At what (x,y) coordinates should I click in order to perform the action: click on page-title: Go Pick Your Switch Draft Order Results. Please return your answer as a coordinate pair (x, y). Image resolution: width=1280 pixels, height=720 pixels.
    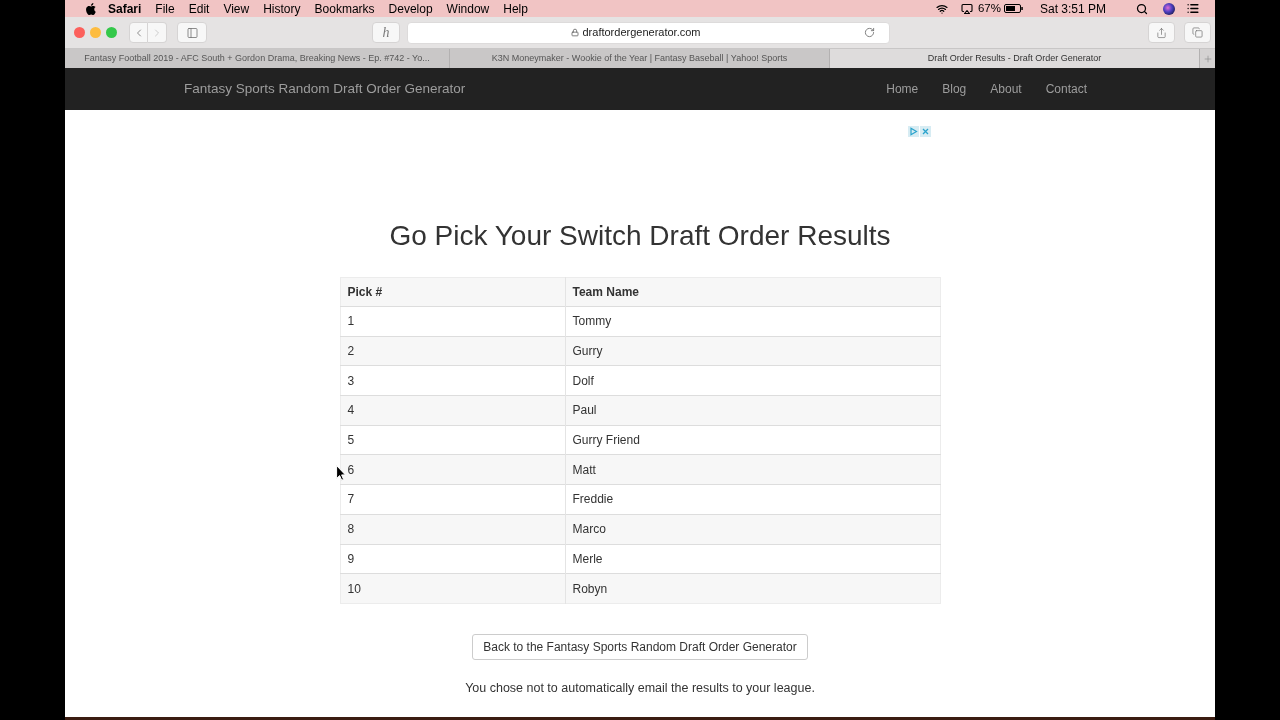
    Looking at the image, I should click on (640, 236).